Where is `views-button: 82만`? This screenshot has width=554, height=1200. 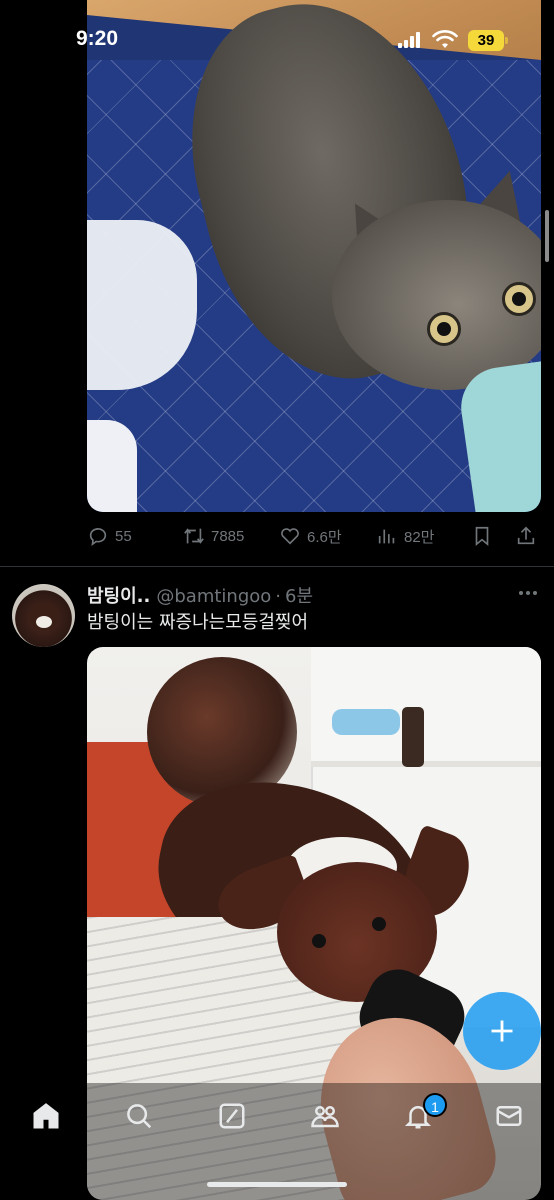 views-button: 82만 is located at coordinates (405, 536).